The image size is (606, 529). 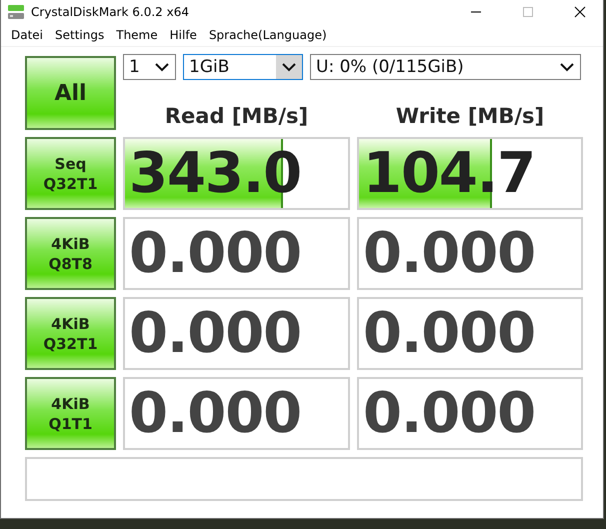 What do you see at coordinates (580, 12) in the screenshot?
I see `close-icon` at bounding box center [580, 12].